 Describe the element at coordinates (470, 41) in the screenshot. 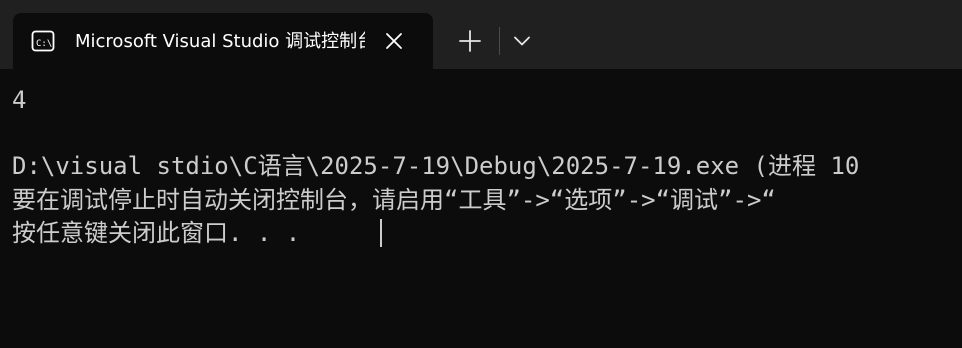

I see `plus-icon` at that location.